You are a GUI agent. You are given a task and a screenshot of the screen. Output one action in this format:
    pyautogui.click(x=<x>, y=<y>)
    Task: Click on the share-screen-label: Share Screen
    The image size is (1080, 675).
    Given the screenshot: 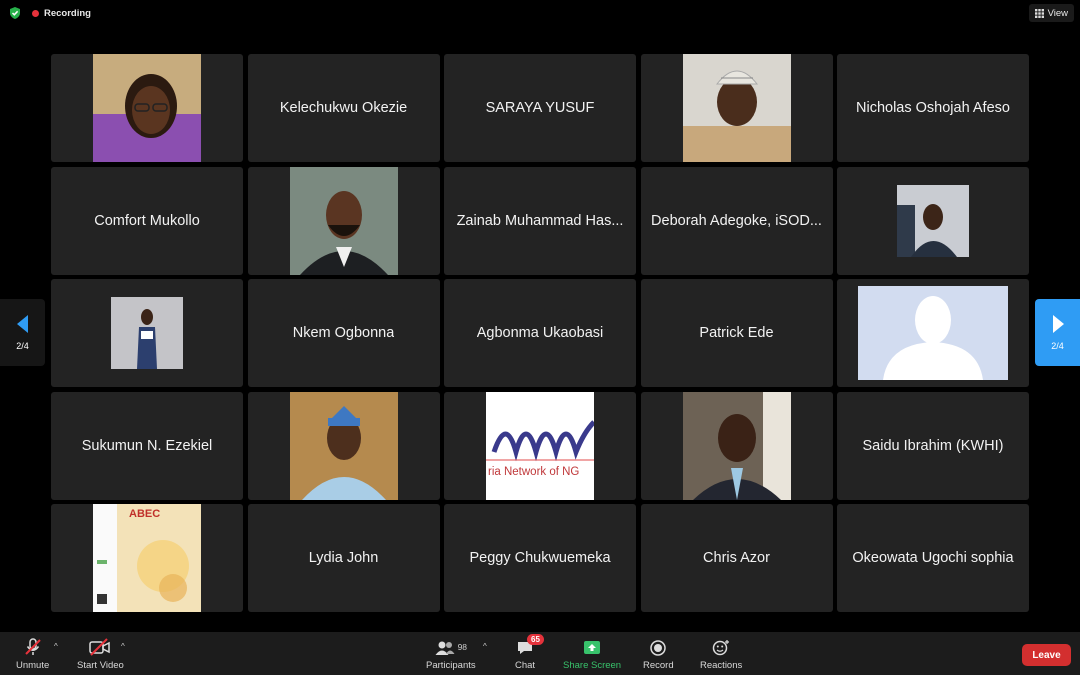 What is the action you would take?
    pyautogui.click(x=592, y=665)
    